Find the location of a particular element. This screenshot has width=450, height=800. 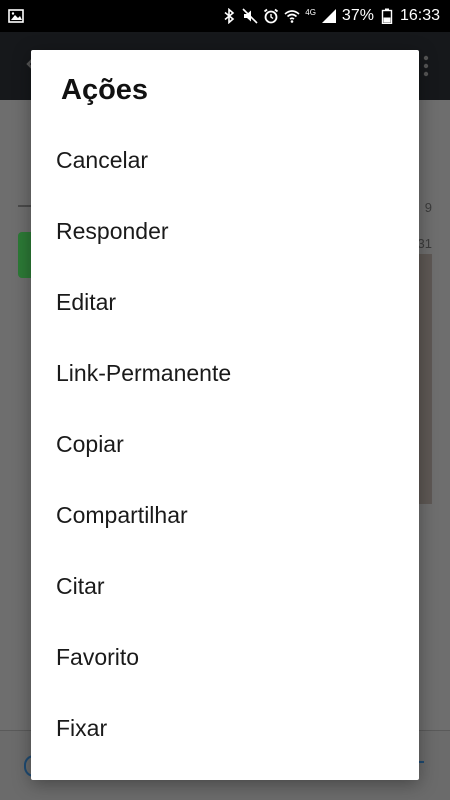

action-cancelar: Cancelar is located at coordinates (225, 160).